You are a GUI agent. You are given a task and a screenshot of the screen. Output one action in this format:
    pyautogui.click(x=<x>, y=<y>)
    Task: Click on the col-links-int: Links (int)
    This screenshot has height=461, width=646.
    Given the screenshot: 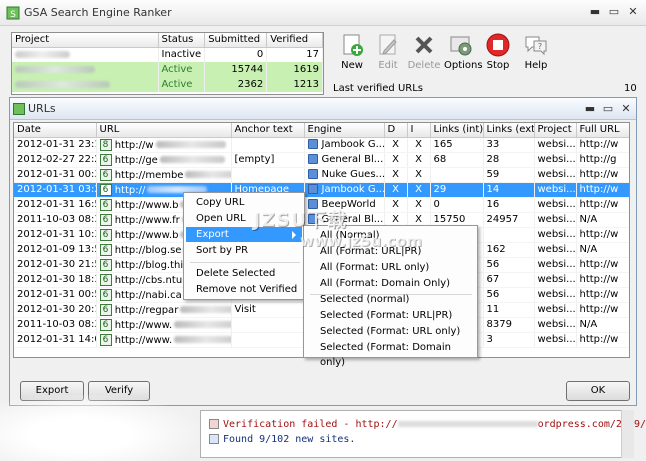 What is the action you would take?
    pyautogui.click(x=457, y=130)
    